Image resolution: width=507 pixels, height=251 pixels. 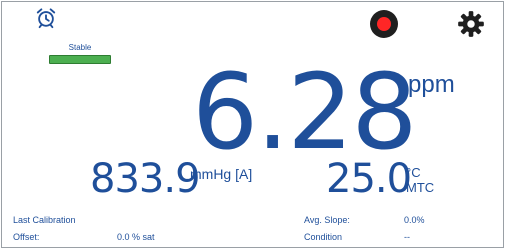 I want to click on record-icon, so click(x=384, y=24).